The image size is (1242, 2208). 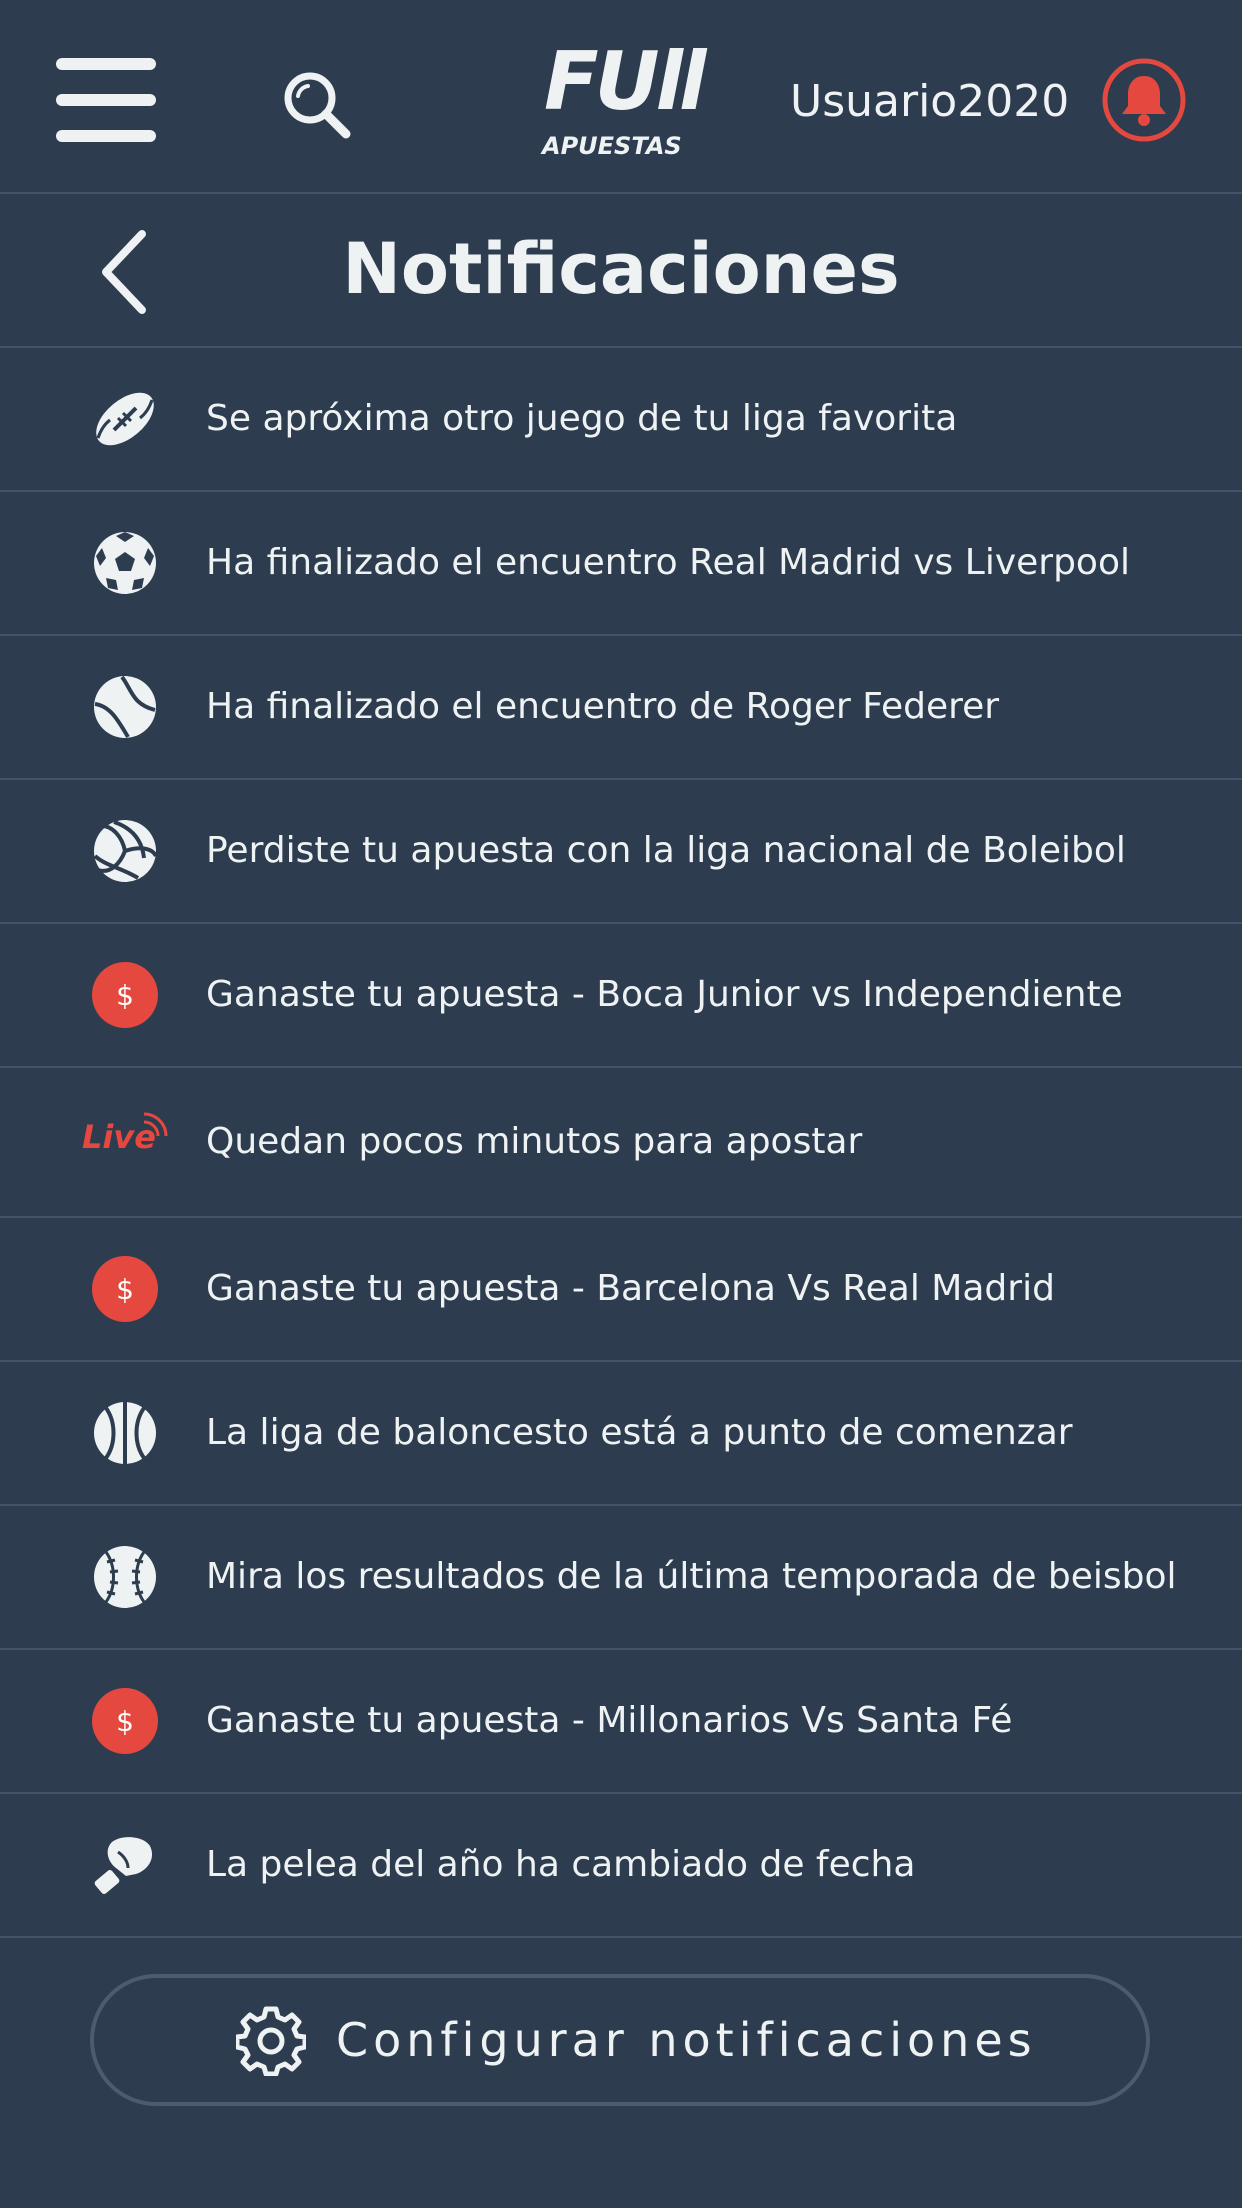 What do you see at coordinates (106, 101) in the screenshot?
I see `hamburger-menu-icon` at bounding box center [106, 101].